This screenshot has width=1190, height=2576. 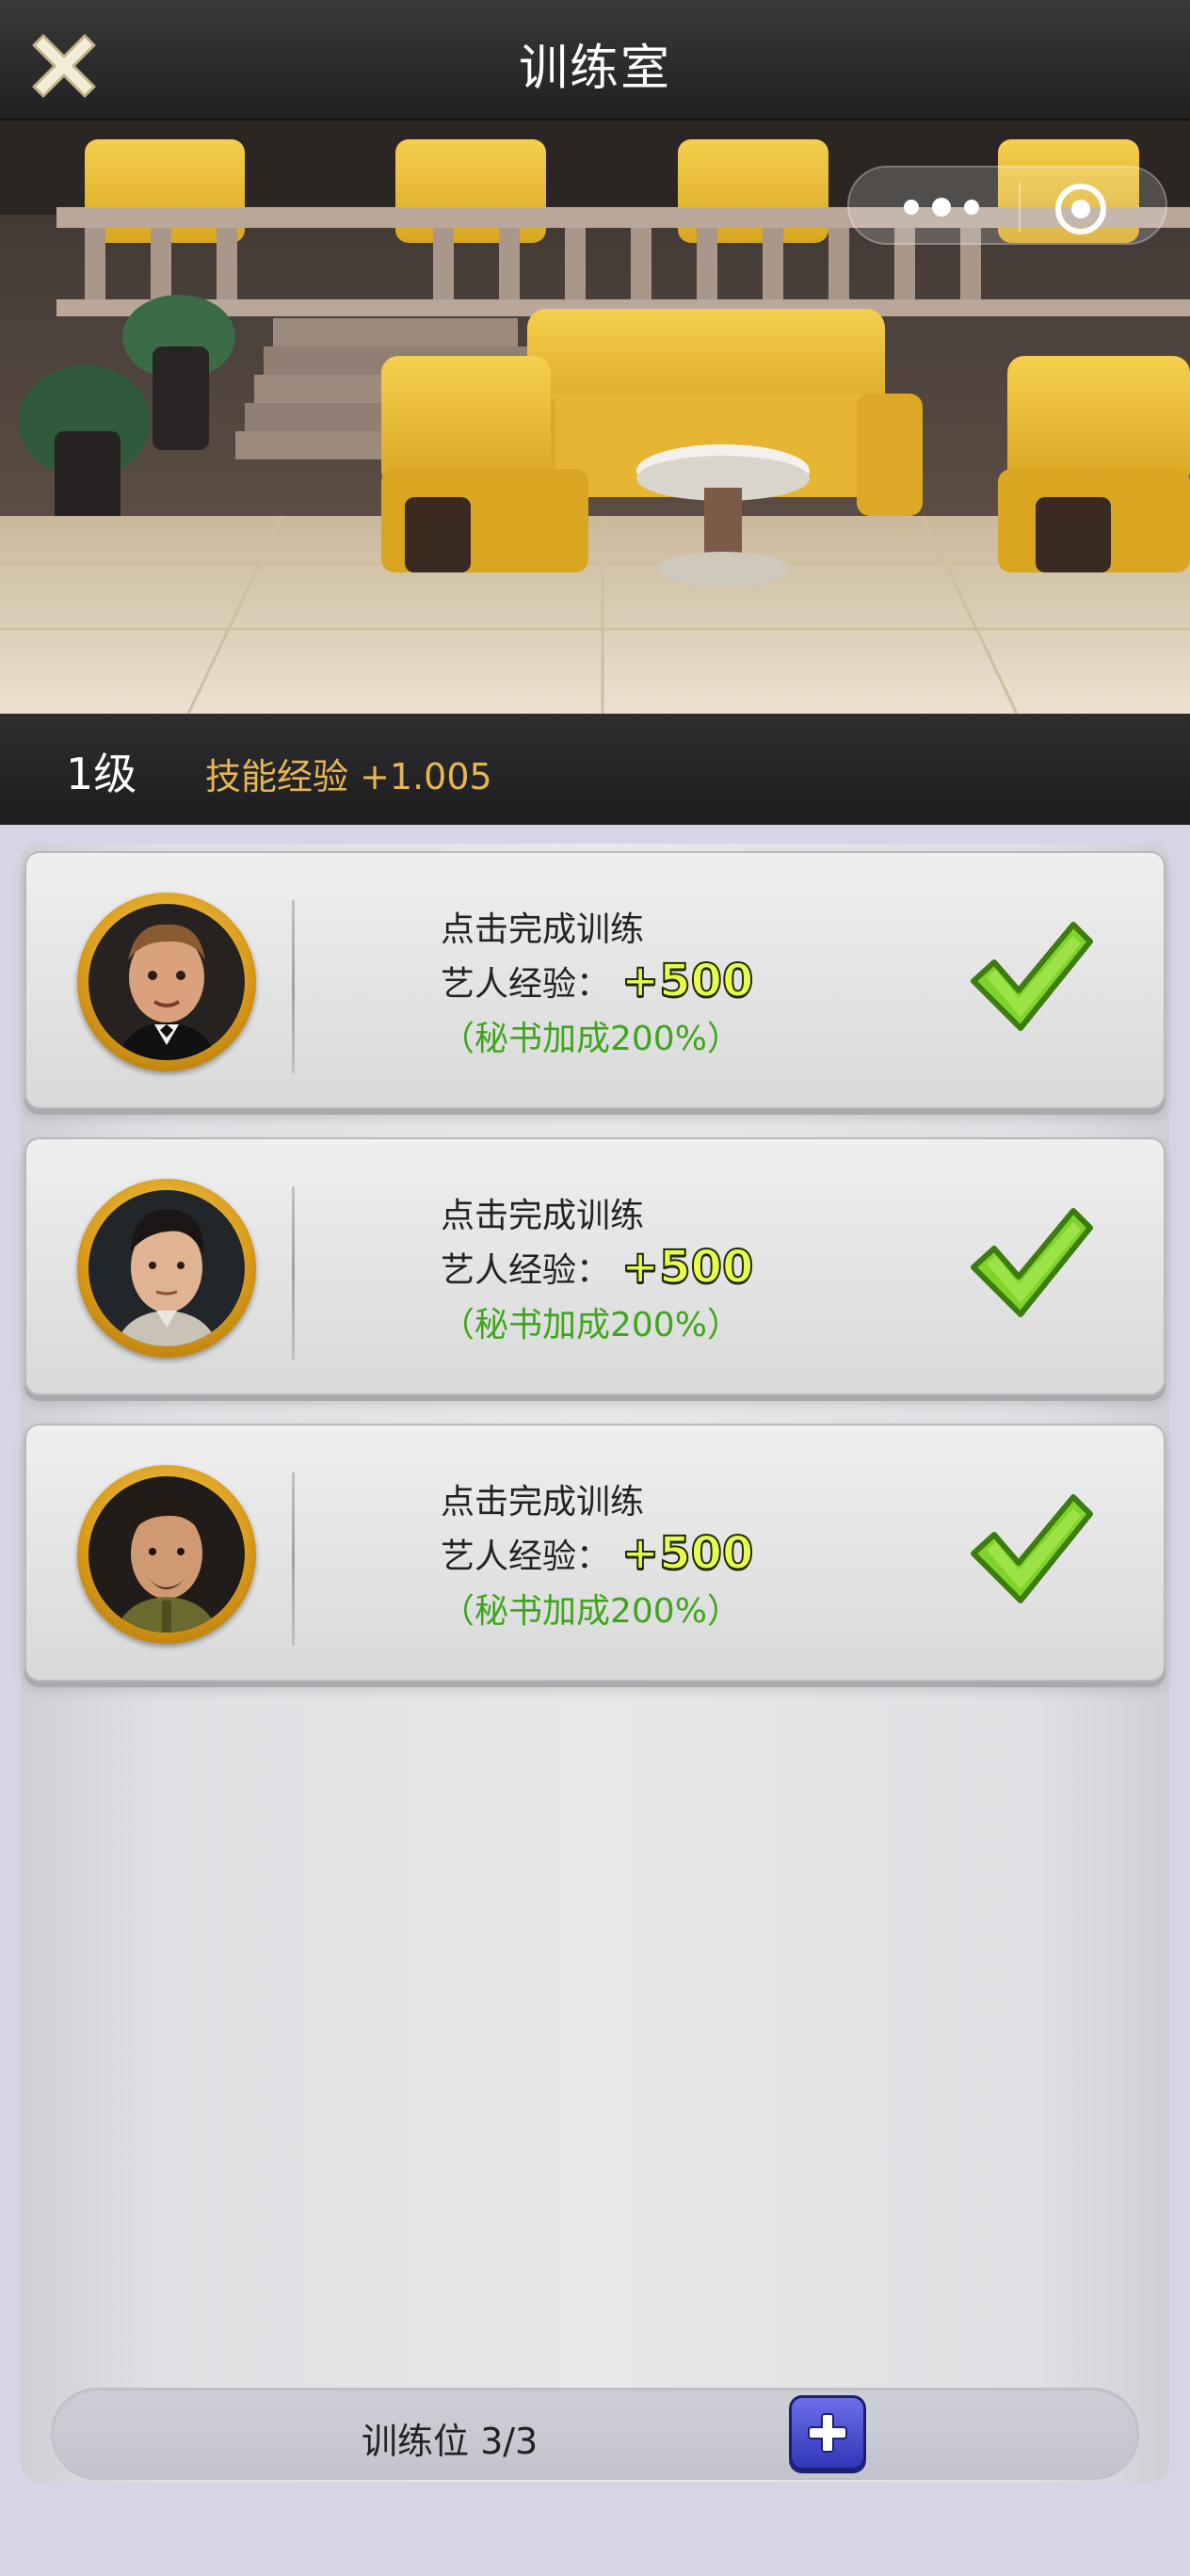 I want to click on room-level: 1级, so click(x=101, y=774).